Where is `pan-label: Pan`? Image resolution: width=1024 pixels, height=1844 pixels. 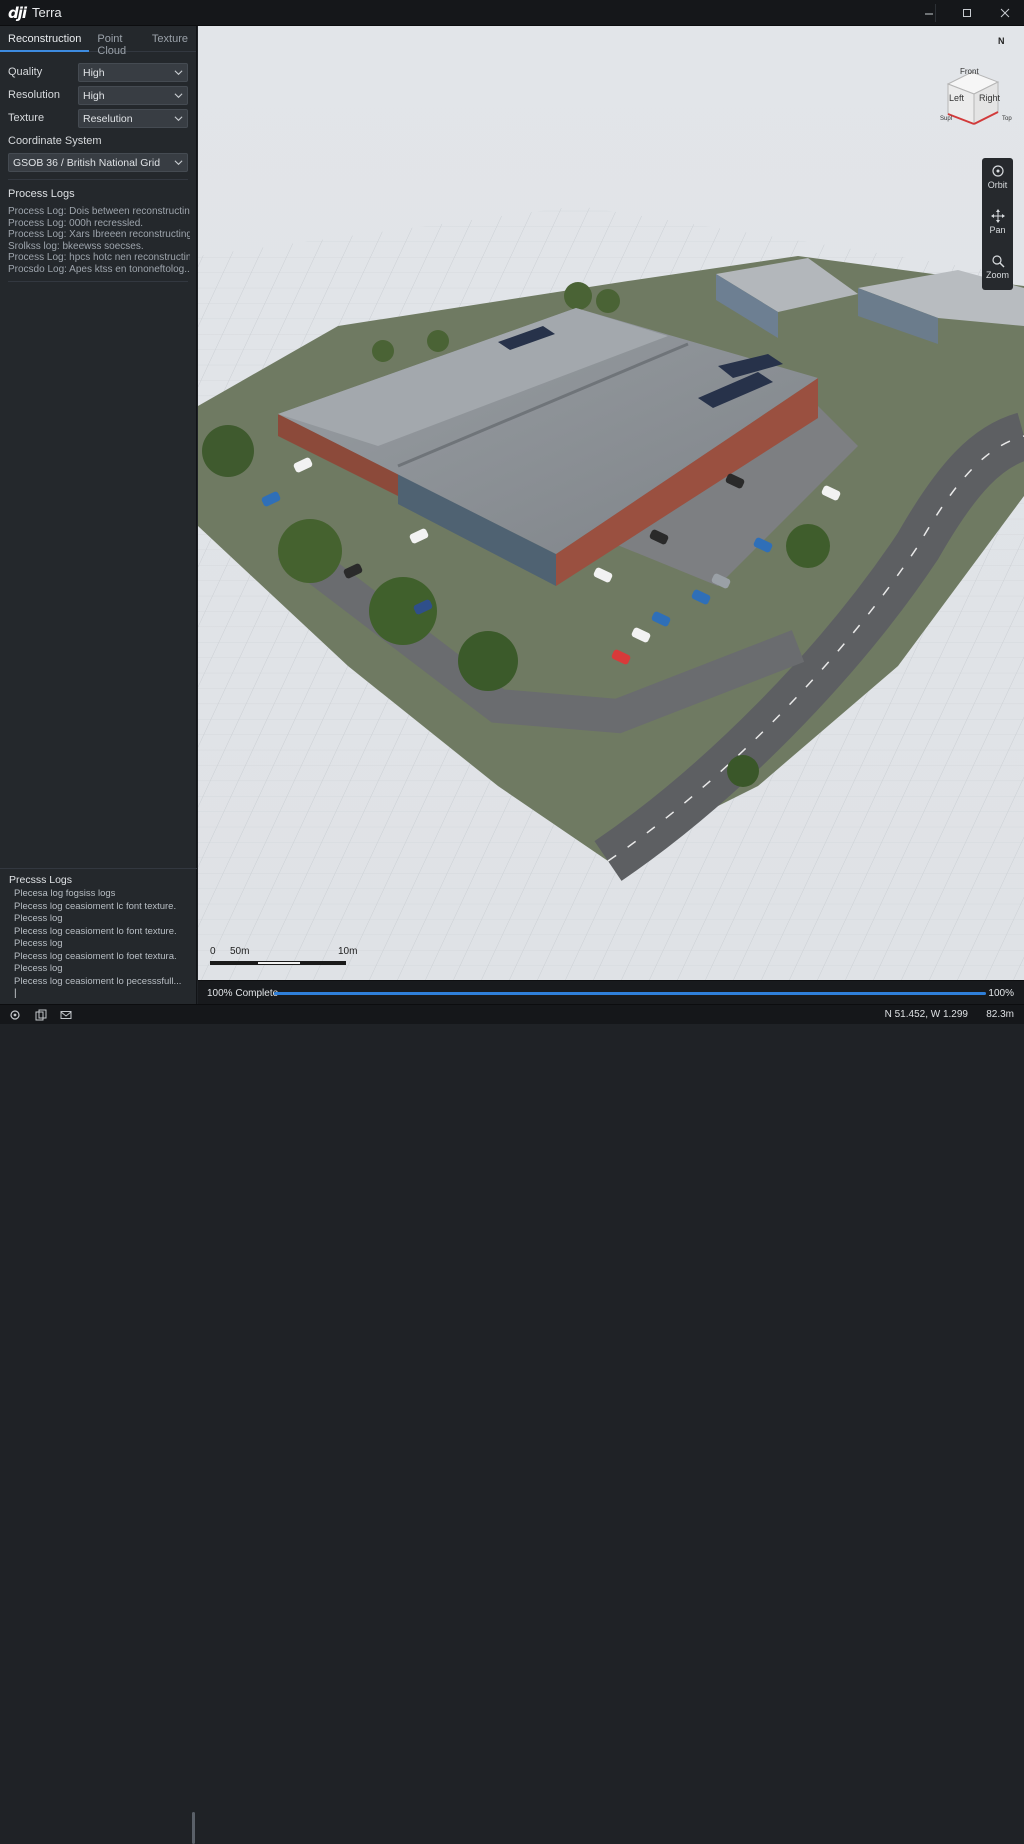
pan-label: Pan is located at coordinates (997, 230).